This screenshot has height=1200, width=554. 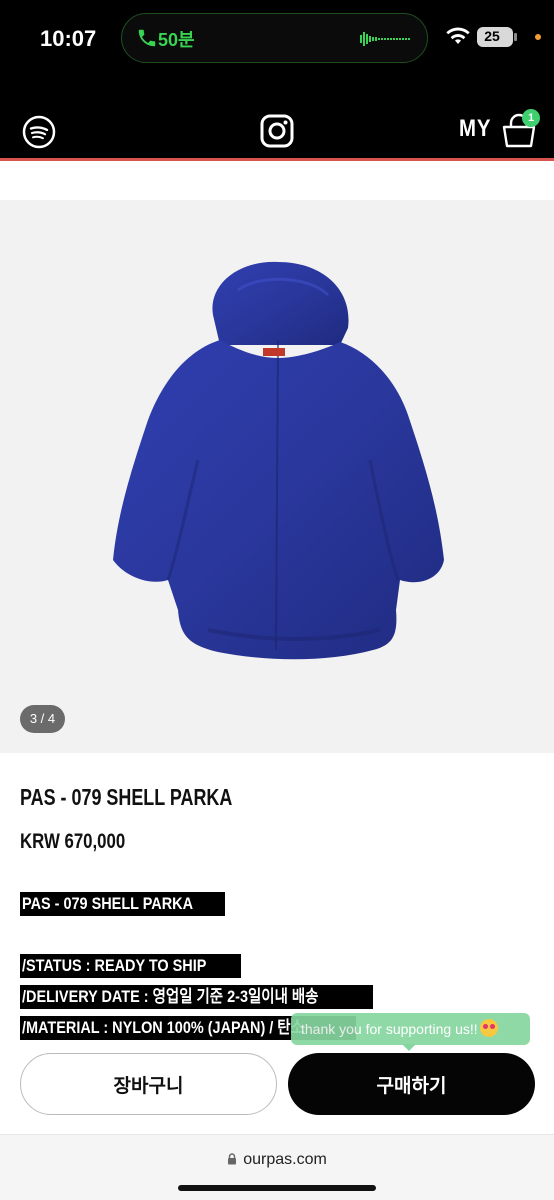 I want to click on url-display: ourpas.com, so click(x=277, y=1160).